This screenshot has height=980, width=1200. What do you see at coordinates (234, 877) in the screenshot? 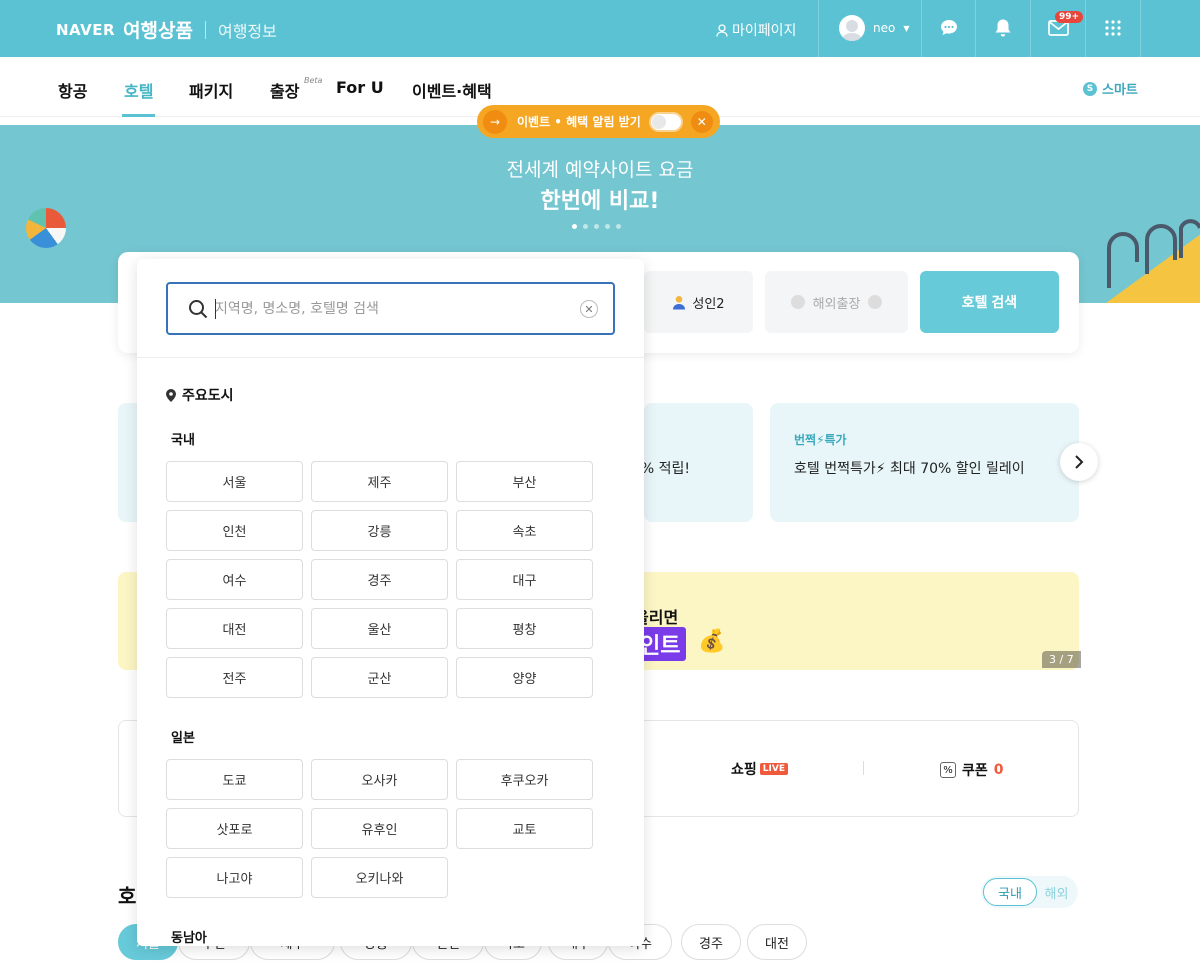
I see `city-button: 나고야` at bounding box center [234, 877].